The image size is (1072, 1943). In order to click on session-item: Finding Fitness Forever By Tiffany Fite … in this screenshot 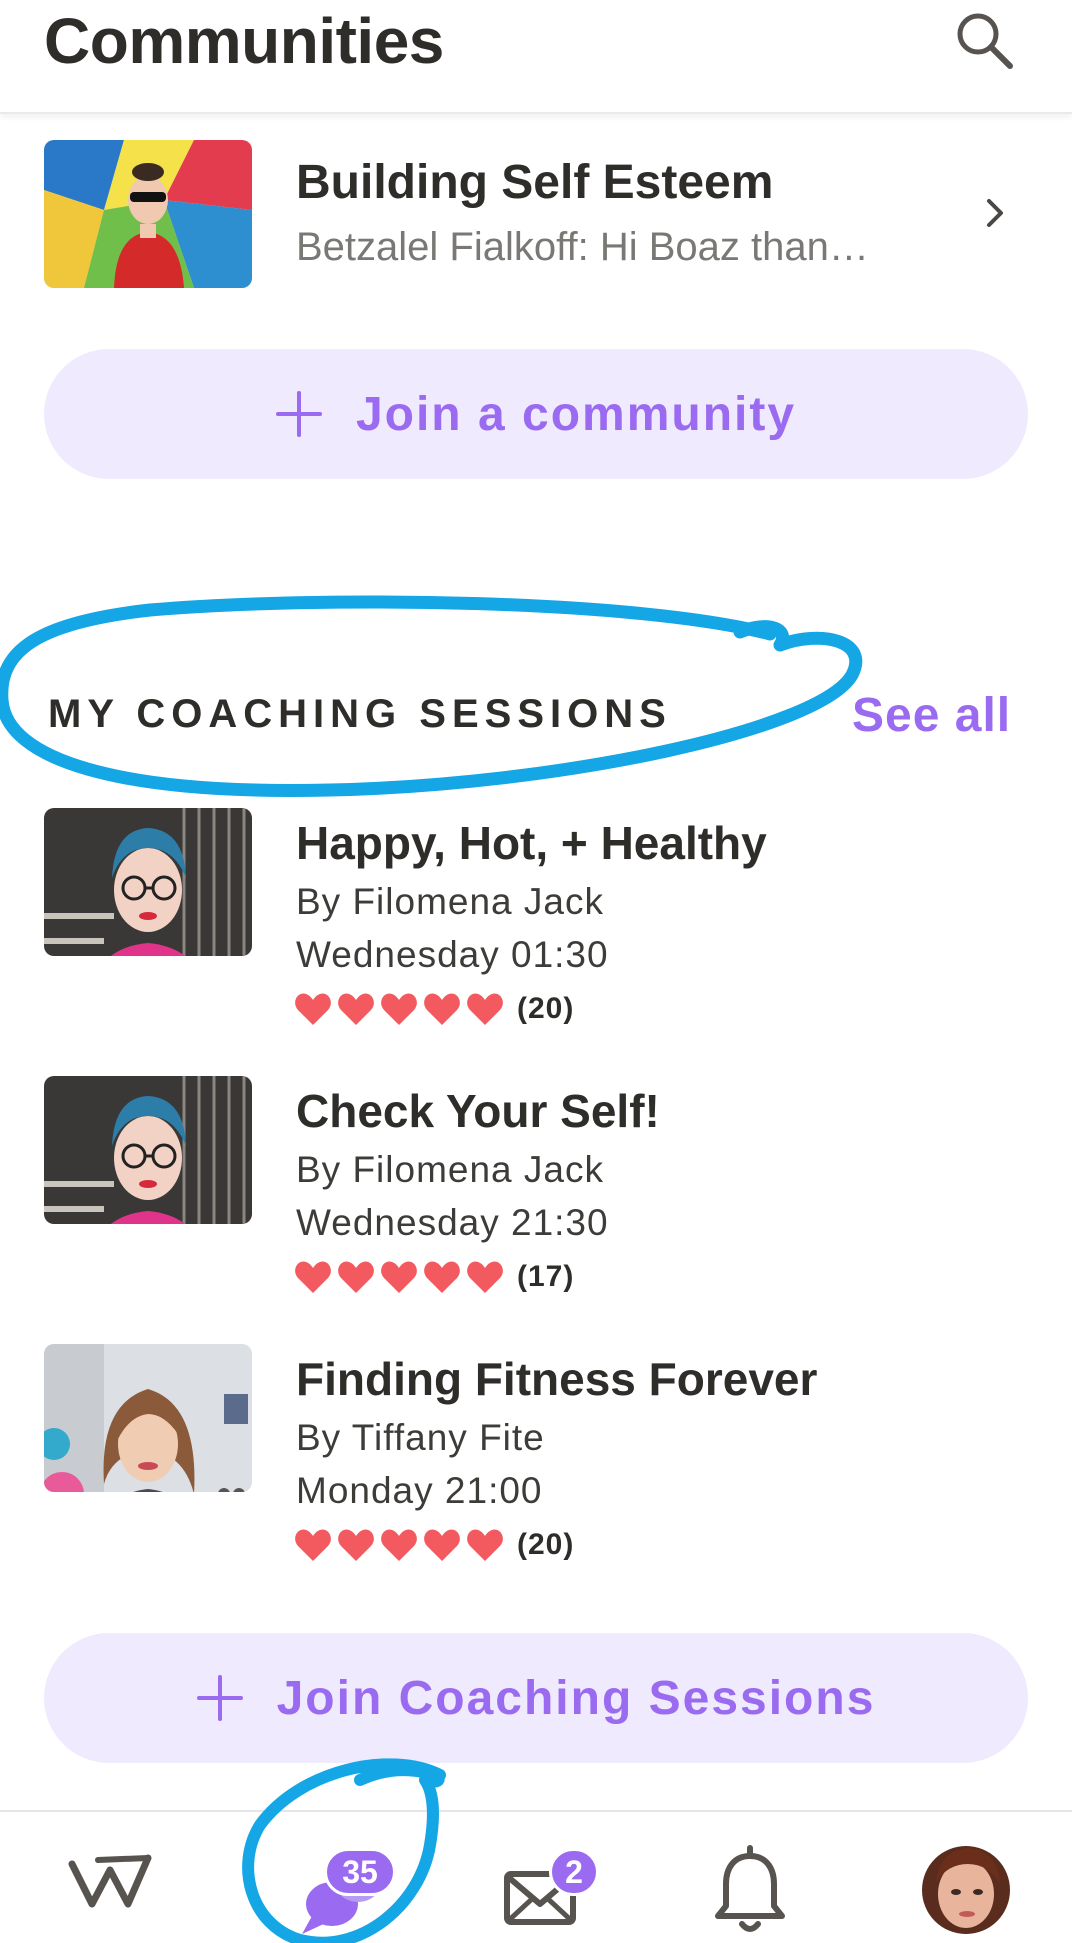, I will do `click(536, 1459)`.